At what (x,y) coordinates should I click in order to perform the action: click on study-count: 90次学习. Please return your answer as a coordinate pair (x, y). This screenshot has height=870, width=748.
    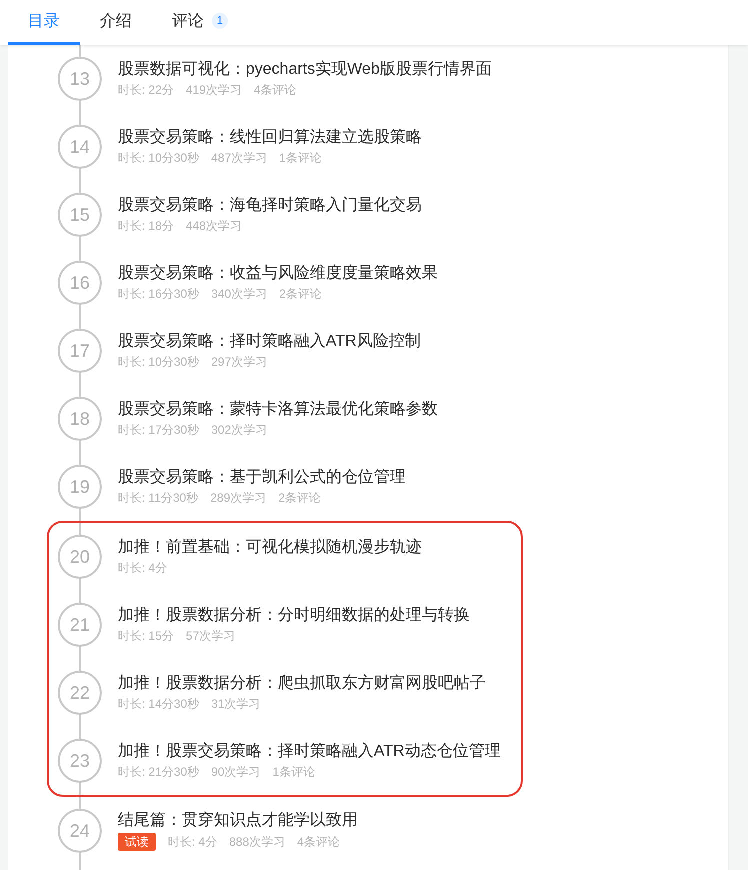
    Looking at the image, I should click on (236, 772).